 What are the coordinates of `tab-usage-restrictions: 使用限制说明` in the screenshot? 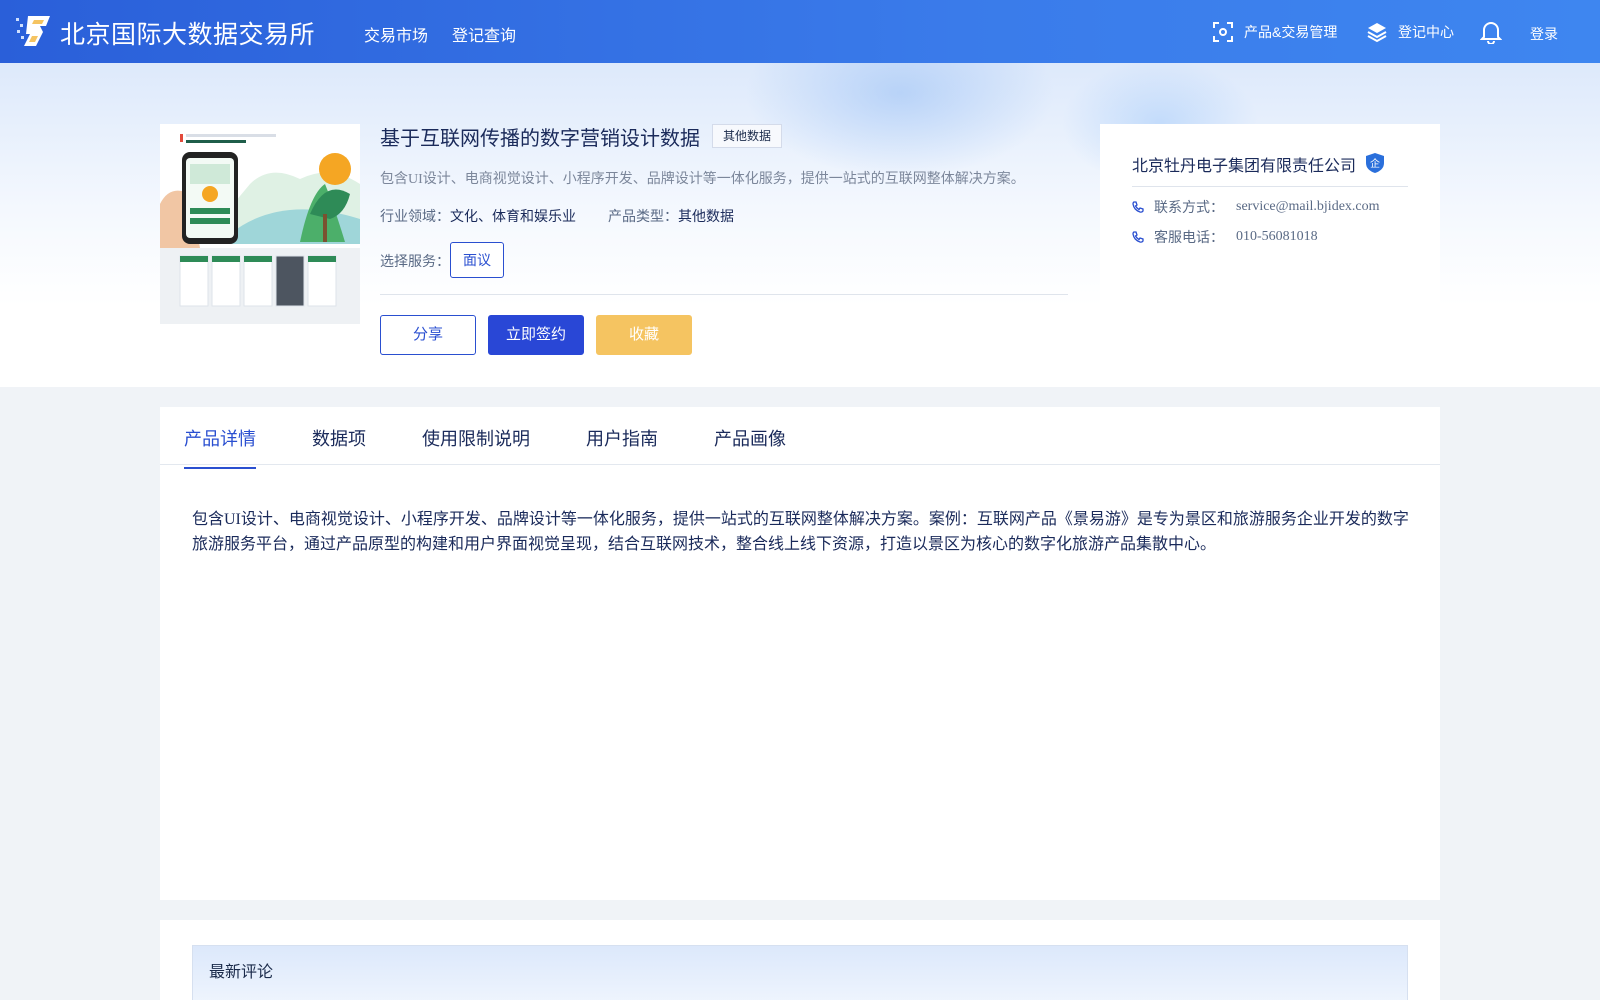 It's located at (476, 446).